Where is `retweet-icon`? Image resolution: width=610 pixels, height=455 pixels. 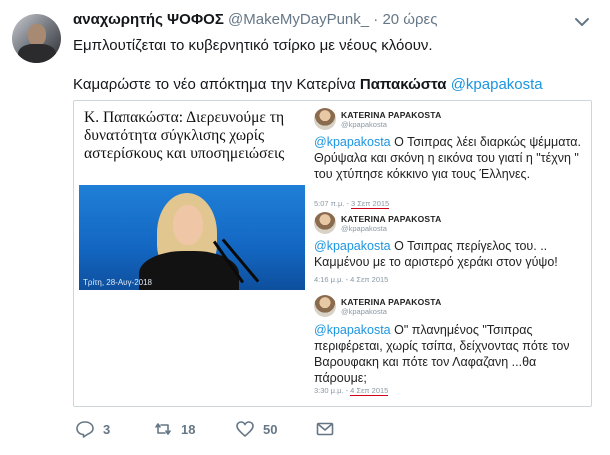
retweet-icon is located at coordinates (163, 429).